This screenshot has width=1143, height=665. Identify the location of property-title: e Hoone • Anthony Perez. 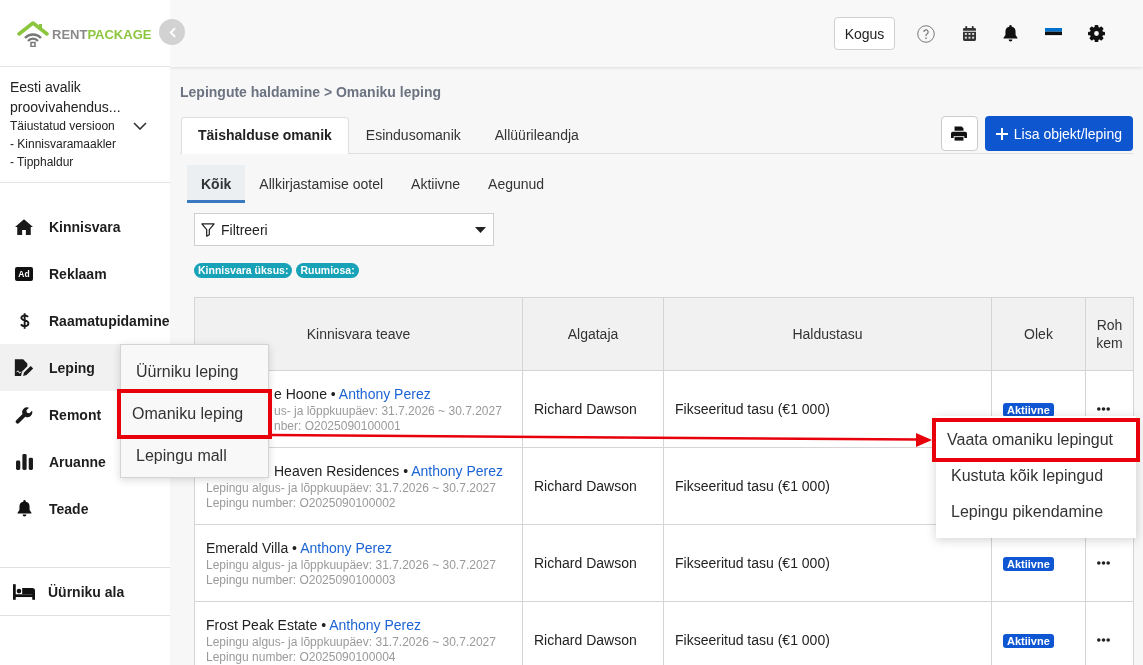
(352, 394).